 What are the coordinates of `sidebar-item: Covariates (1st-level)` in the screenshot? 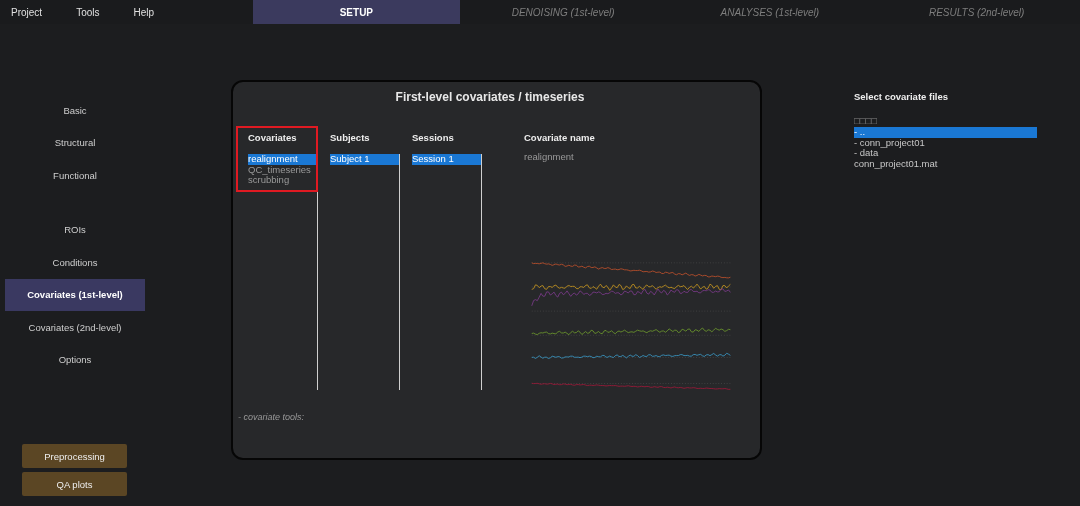 It's located at (75, 294).